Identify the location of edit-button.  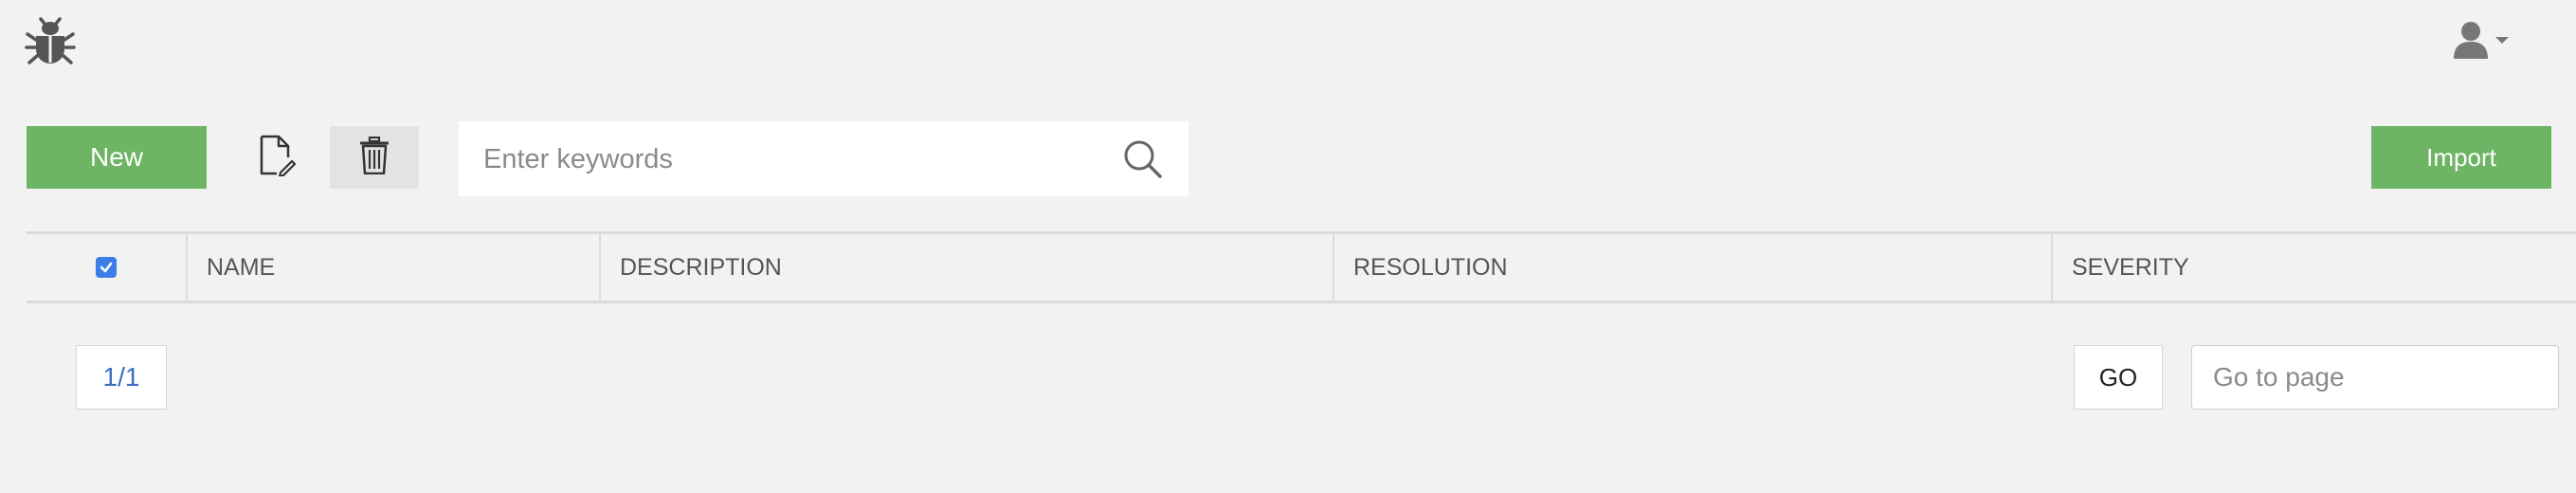
(276, 157).